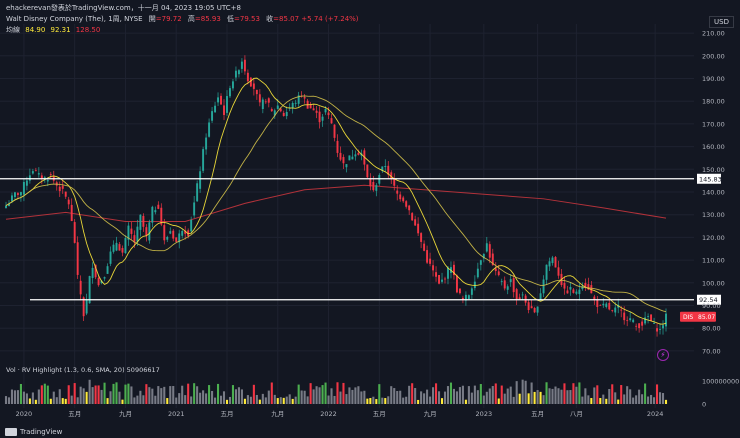 The height and width of the screenshot is (438, 740). I want to click on y-tick-label: 110.00, so click(713, 261).